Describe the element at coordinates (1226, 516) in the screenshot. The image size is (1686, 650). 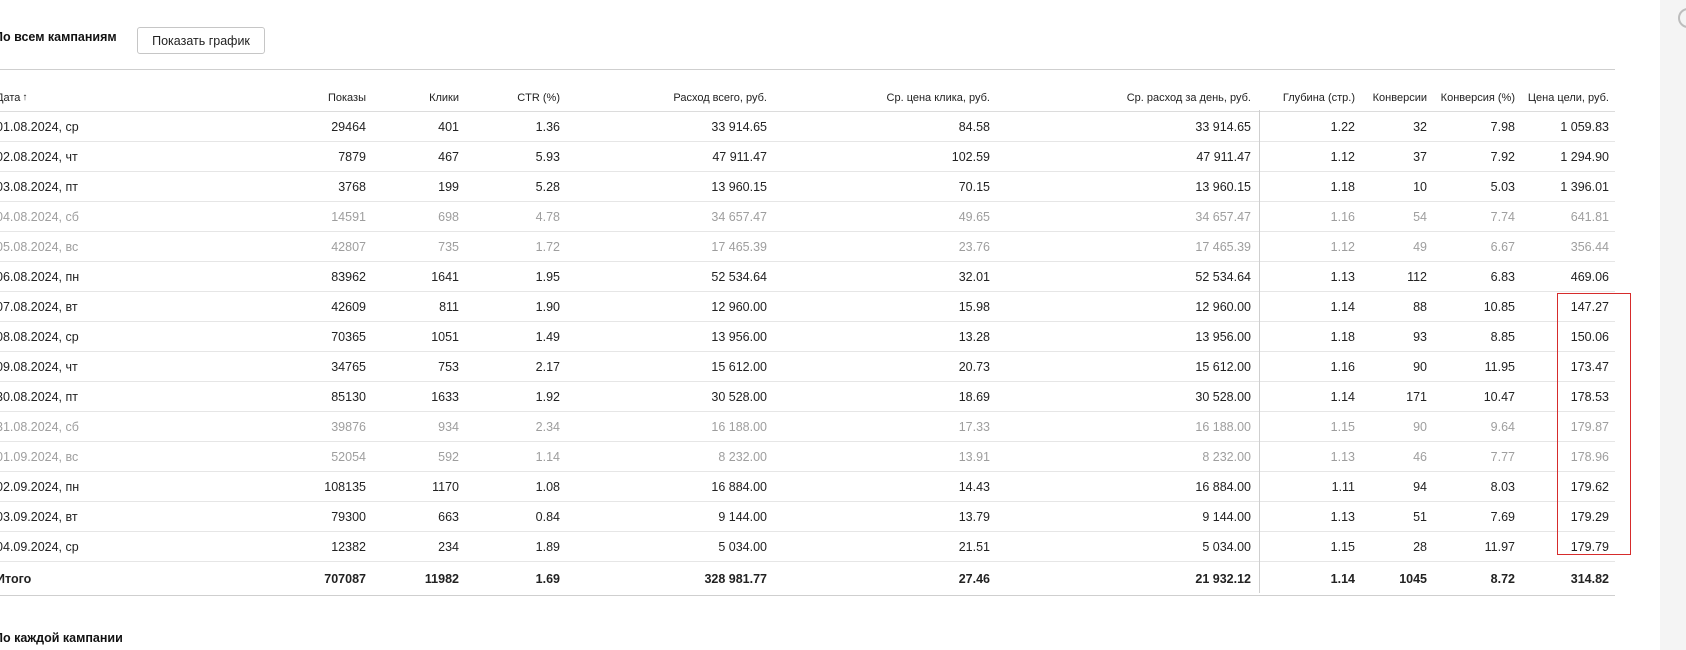
I see `row-daily-spend: 9 144.00` at that location.